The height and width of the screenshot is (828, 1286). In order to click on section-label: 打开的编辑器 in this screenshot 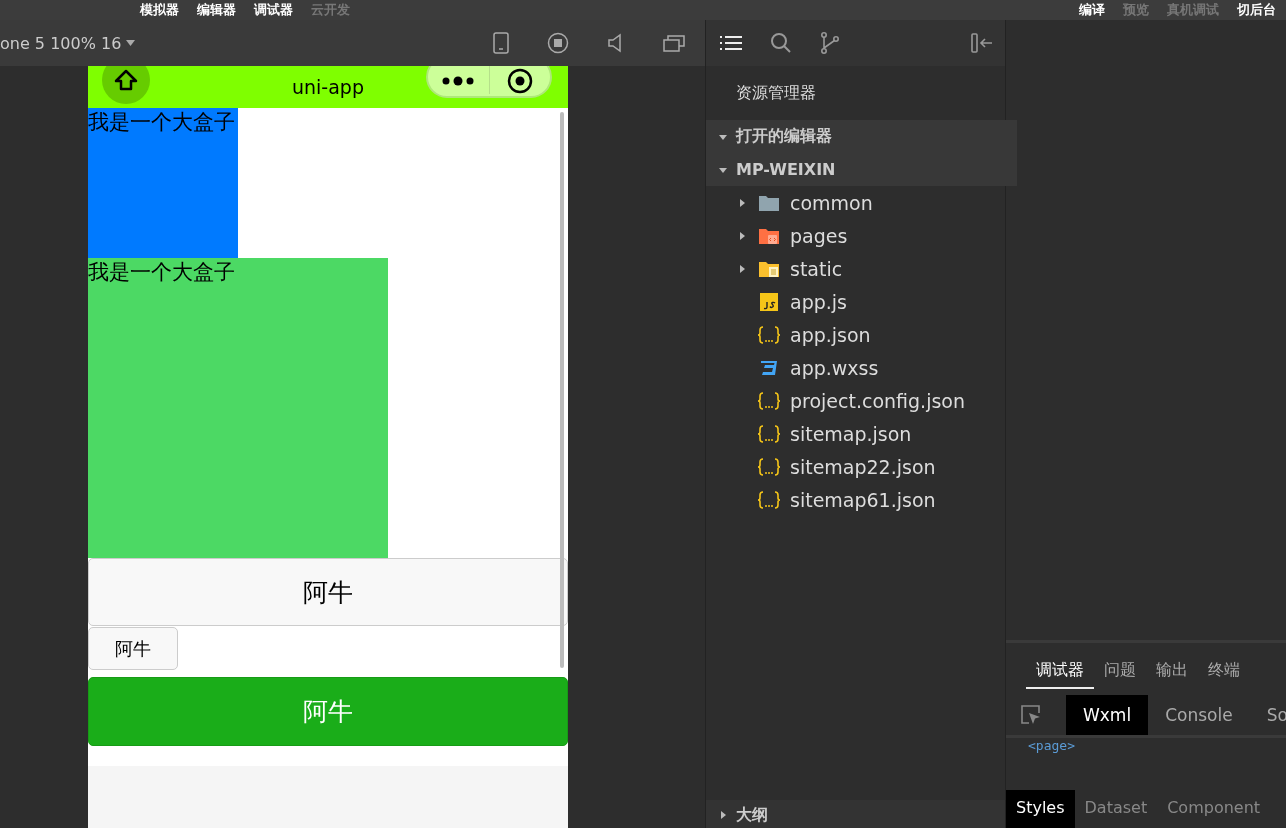, I will do `click(784, 136)`.